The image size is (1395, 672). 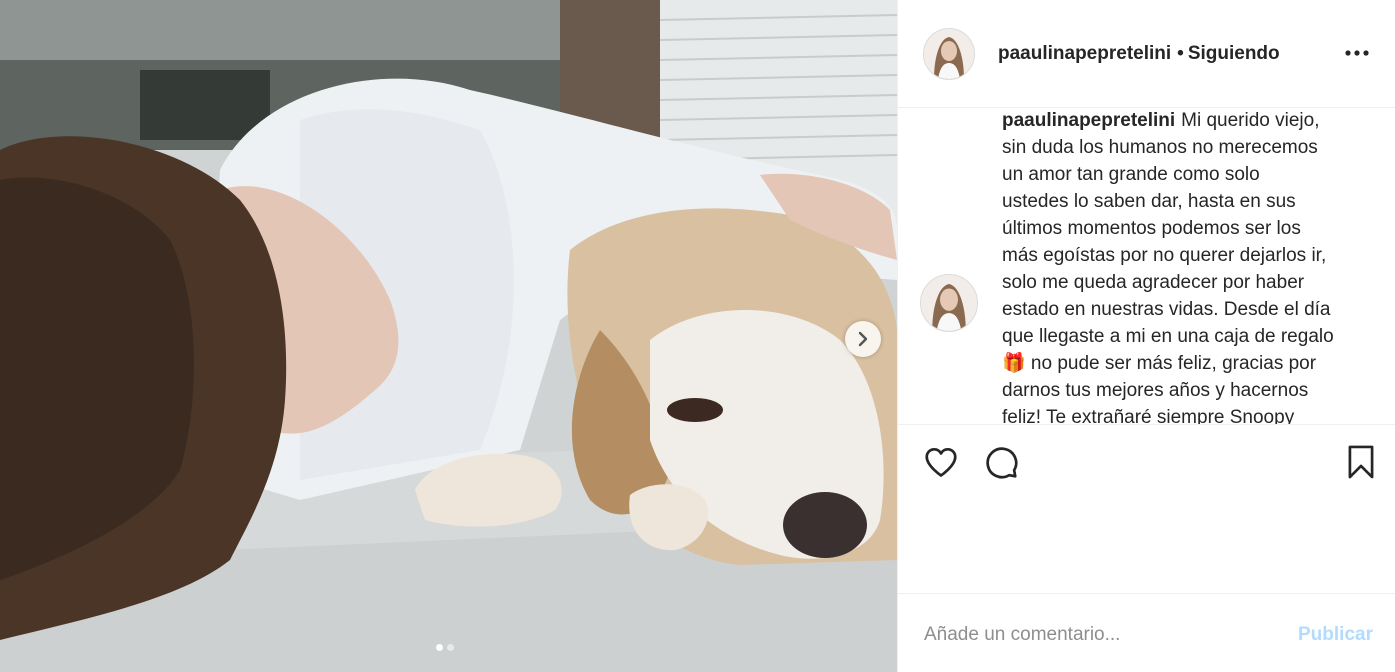 What do you see at coordinates (445, 647) in the screenshot?
I see `carousel-indicator` at bounding box center [445, 647].